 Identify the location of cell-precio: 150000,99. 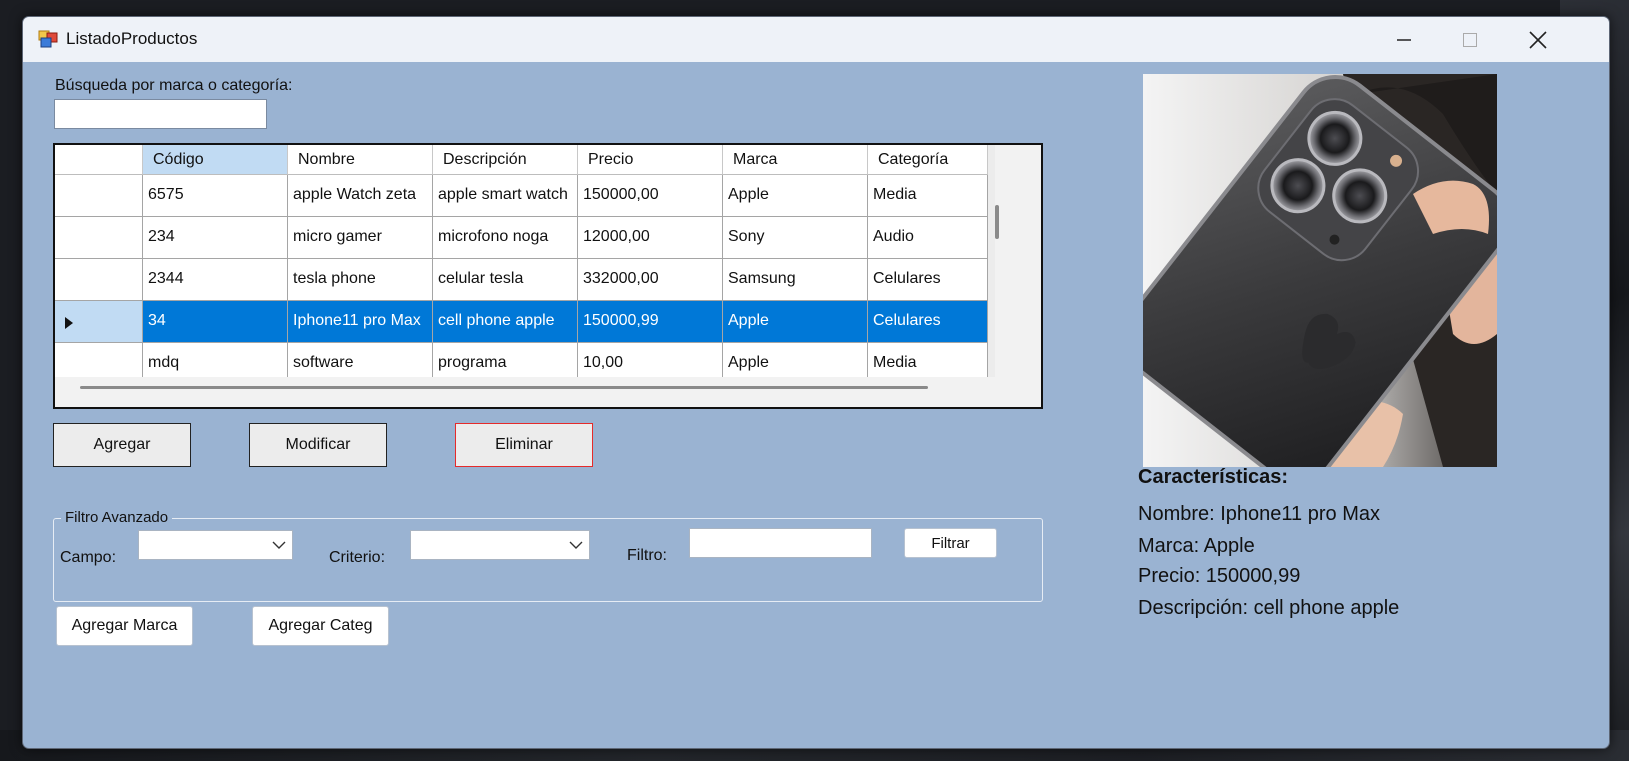
(650, 322).